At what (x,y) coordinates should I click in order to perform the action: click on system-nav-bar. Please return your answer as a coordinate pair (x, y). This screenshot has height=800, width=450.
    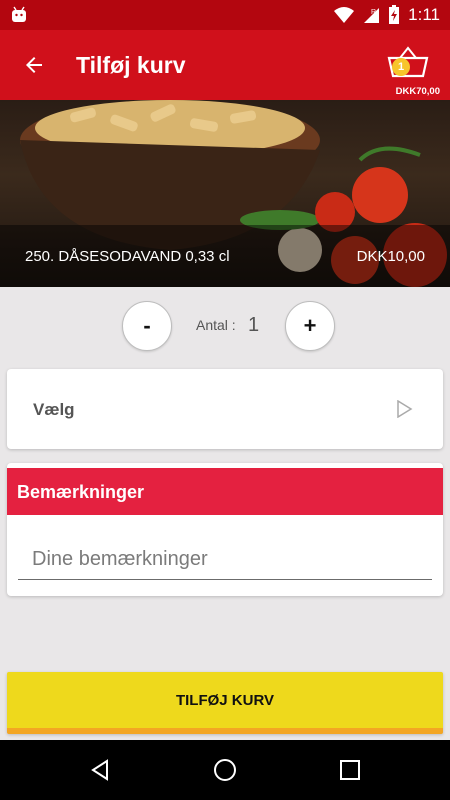
    Looking at the image, I should click on (225, 770).